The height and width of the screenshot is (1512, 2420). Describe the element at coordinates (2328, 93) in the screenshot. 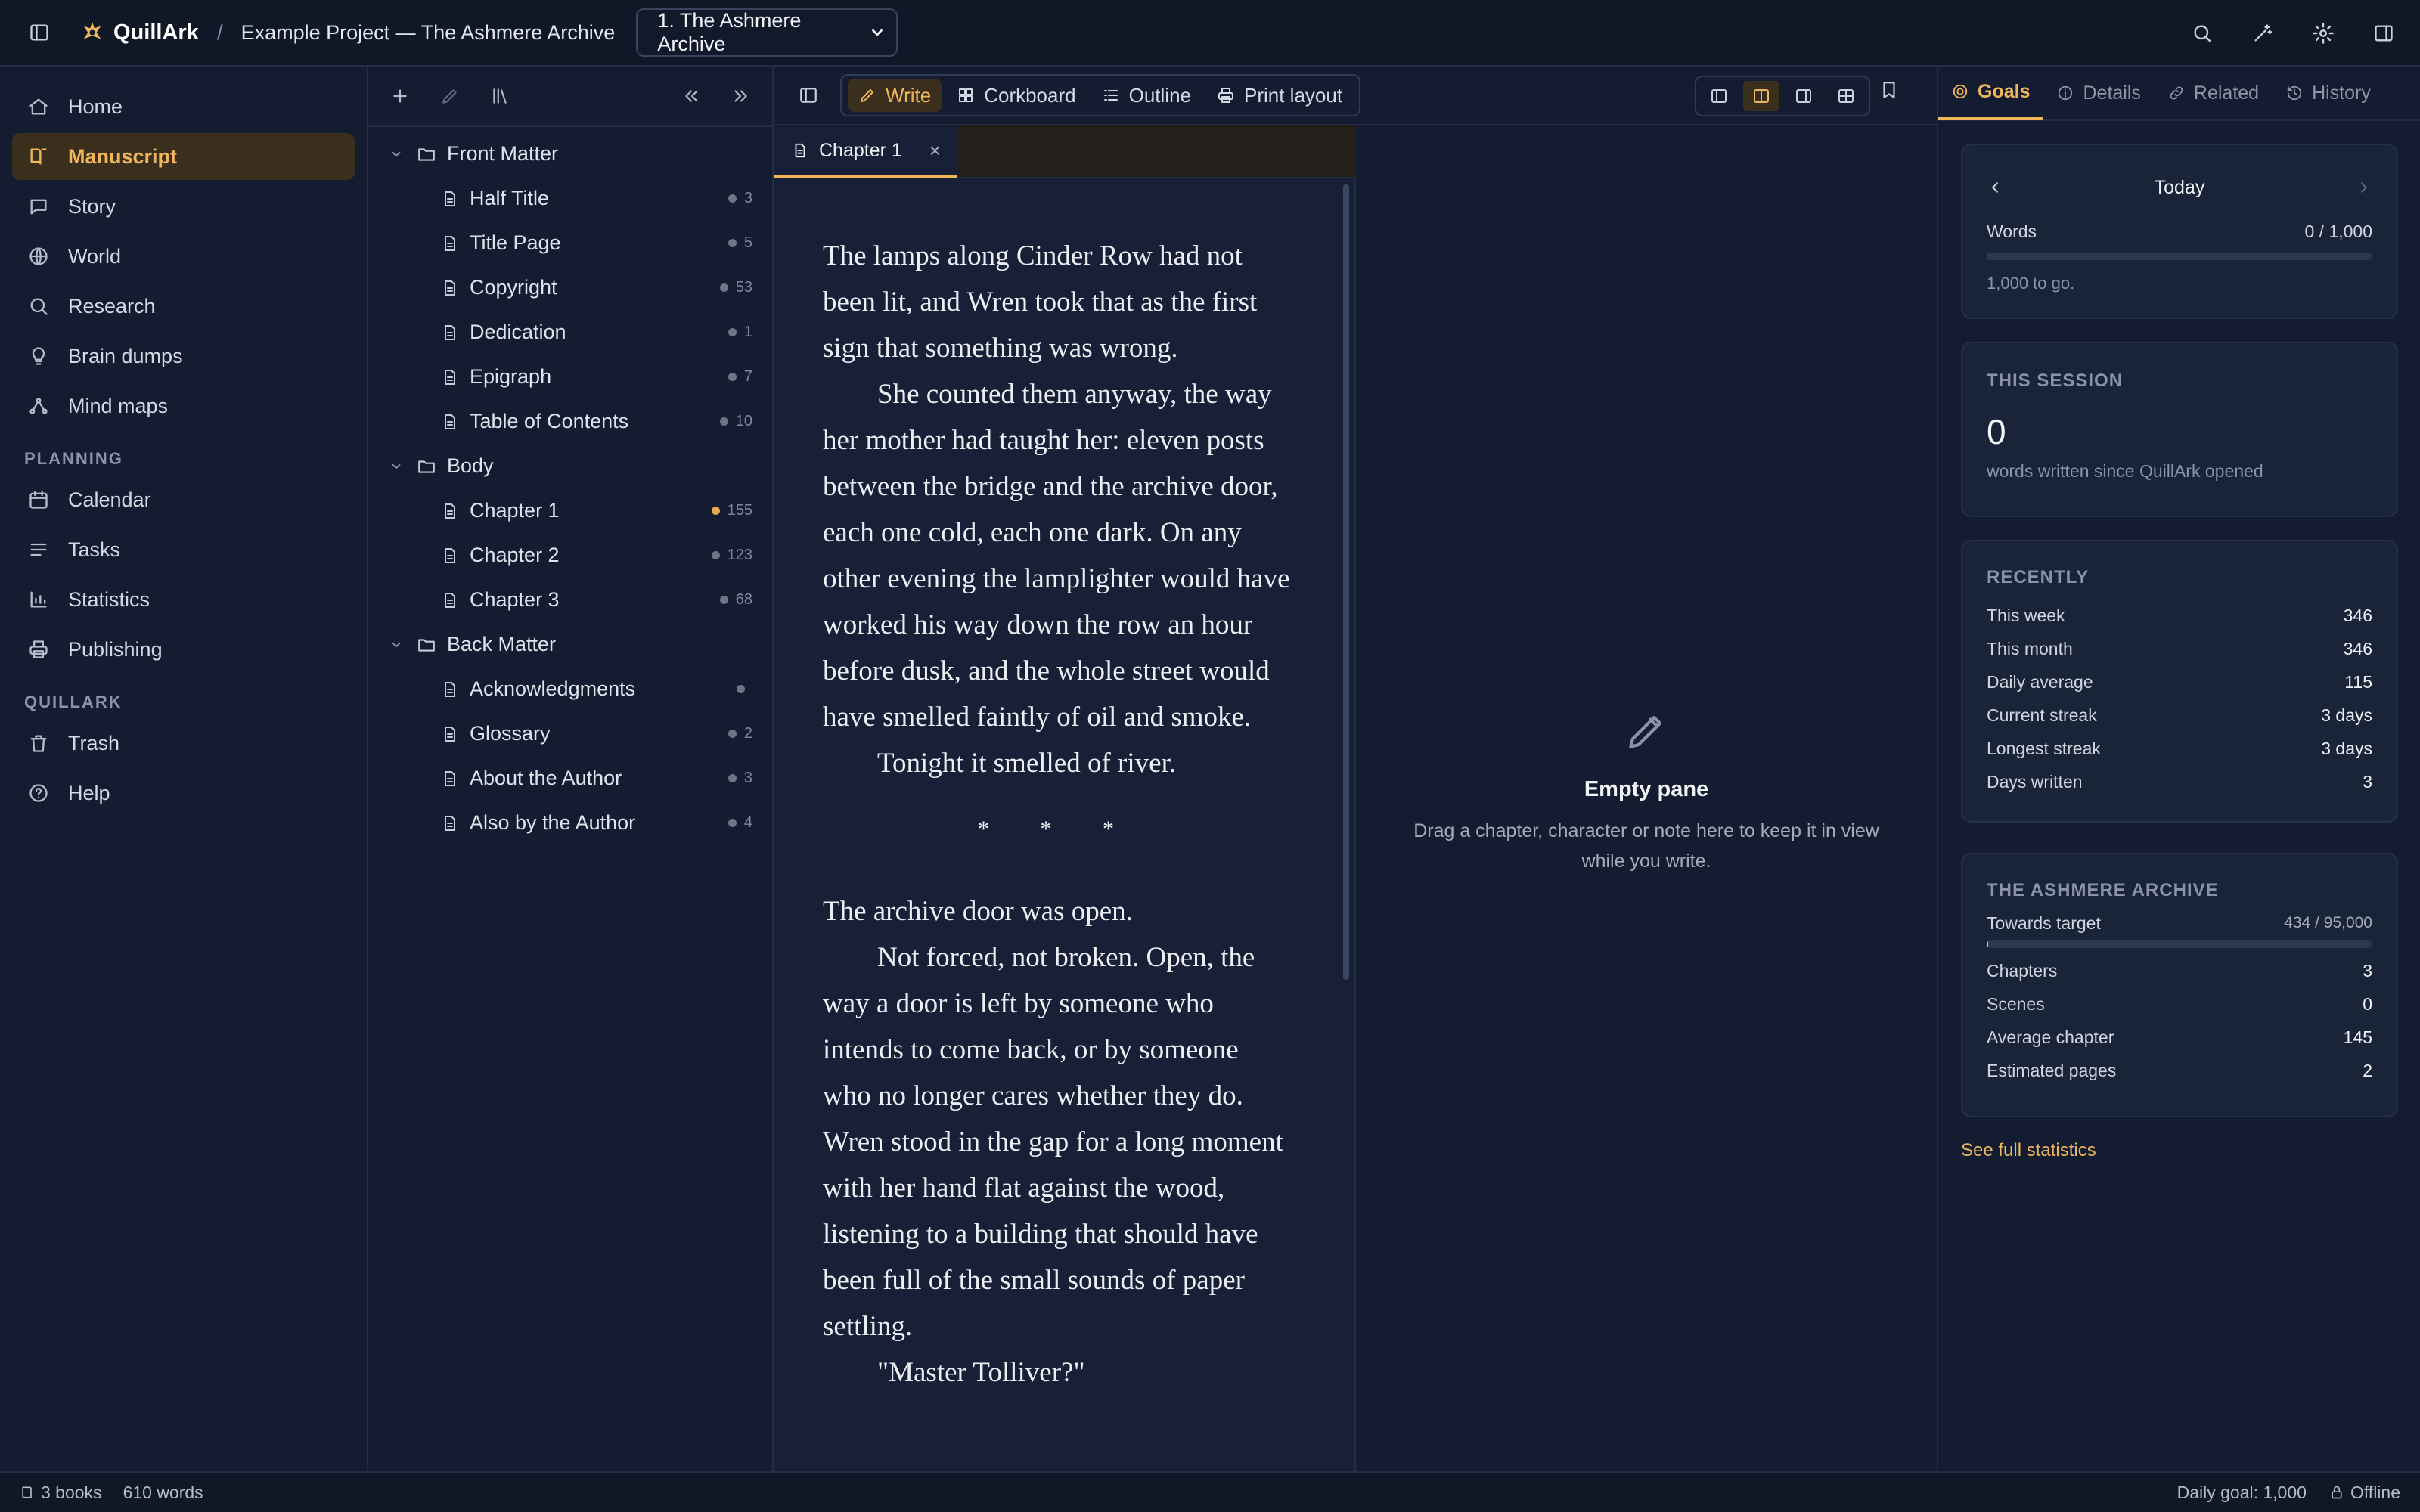

I see `tab-history: History` at that location.